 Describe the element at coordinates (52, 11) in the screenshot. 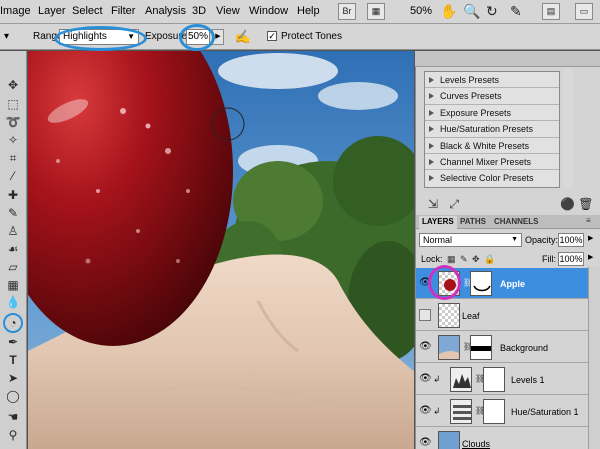

I see `menu-layer: Layer` at that location.